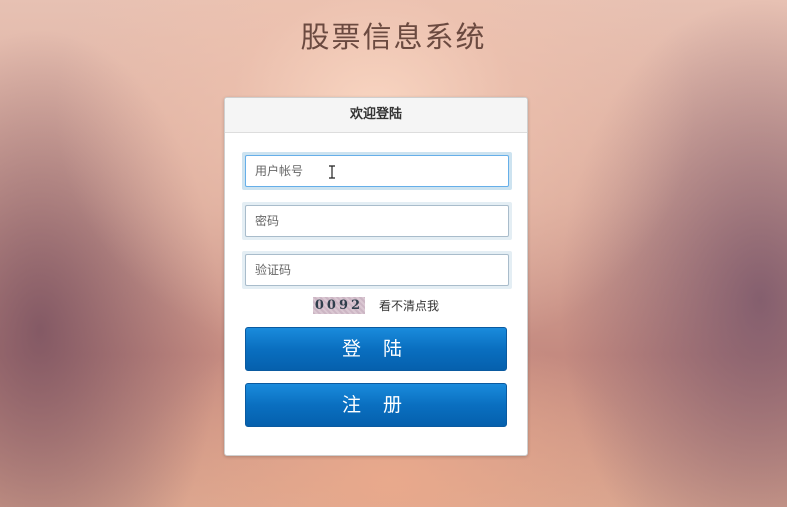 This screenshot has width=787, height=507. Describe the element at coordinates (376, 349) in the screenshot. I see `login-button: 登 陆` at that location.